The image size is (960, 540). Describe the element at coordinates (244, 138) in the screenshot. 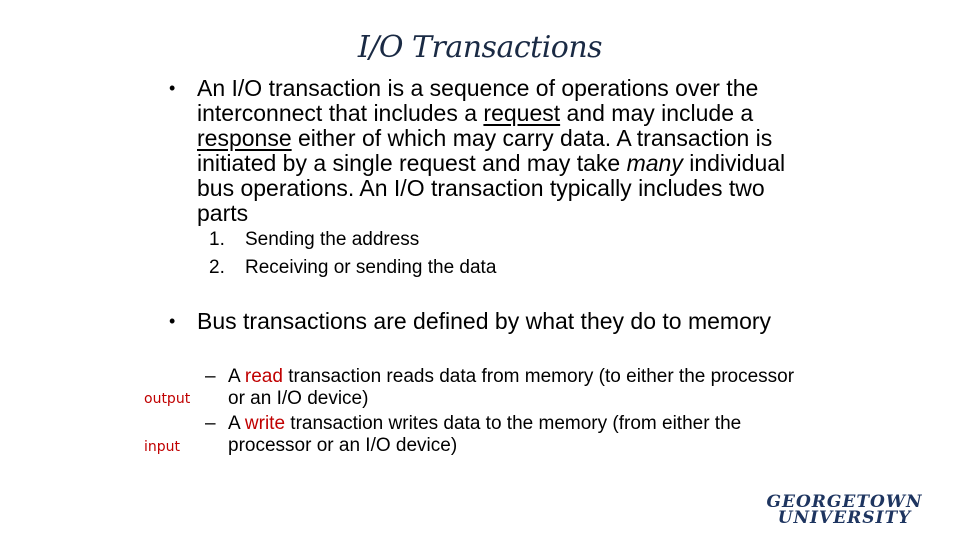

I see `underlined-response: response` at that location.